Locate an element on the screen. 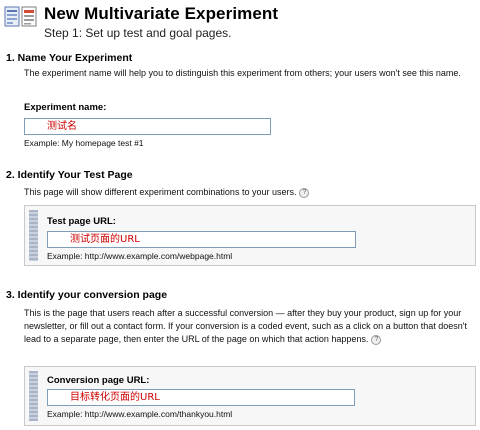  experiment-name-input: 测试名 is located at coordinates (147, 126).